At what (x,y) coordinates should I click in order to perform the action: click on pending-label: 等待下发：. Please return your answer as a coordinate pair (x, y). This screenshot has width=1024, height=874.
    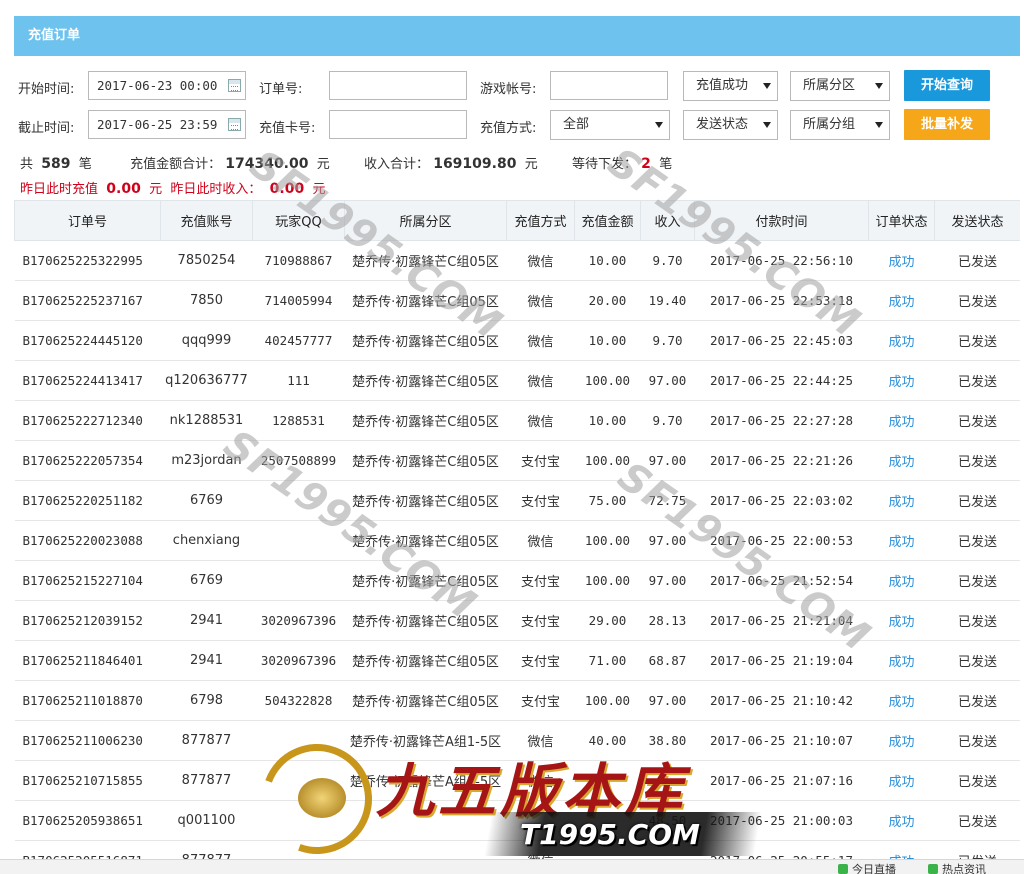
    Looking at the image, I should click on (605, 164).